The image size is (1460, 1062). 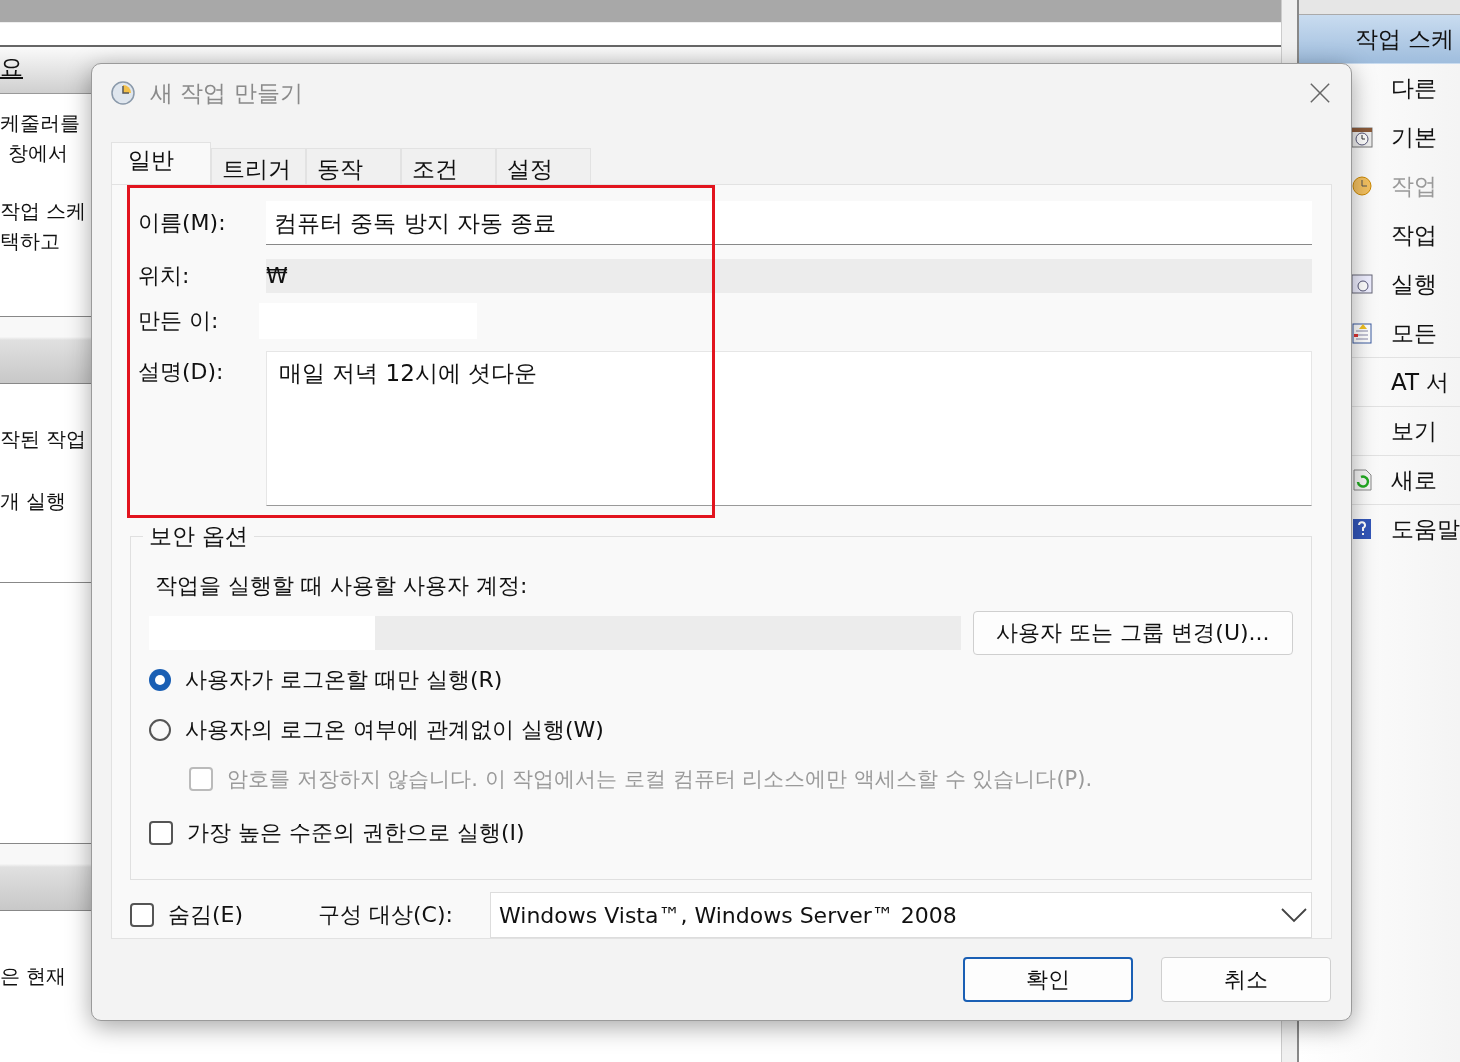 I want to click on action-item: 작업 스케, so click(x=1379, y=39).